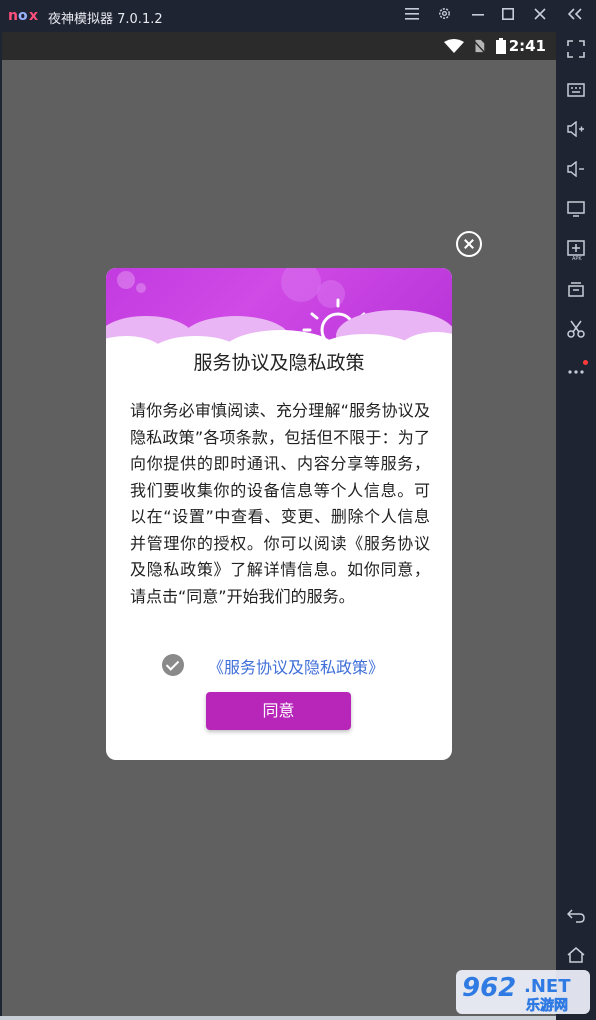 The width and height of the screenshot is (596, 1020). Describe the element at coordinates (298, 16) in the screenshot. I see `title-bar: n o x 夜神模拟器 7.0.1.2` at that location.